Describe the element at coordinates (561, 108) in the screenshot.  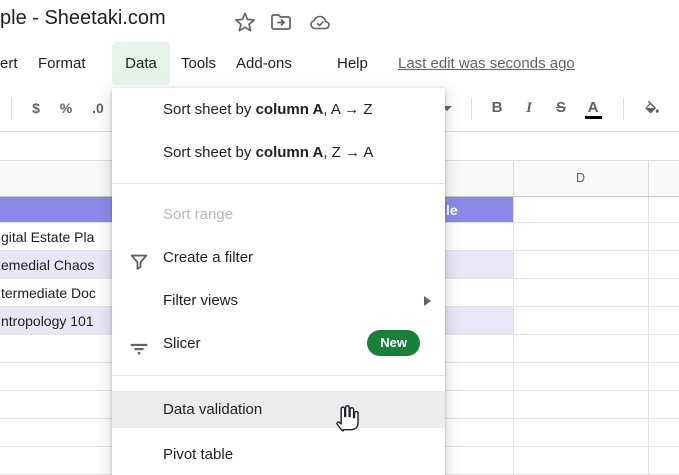
I see `strikethrough-button: S` at that location.